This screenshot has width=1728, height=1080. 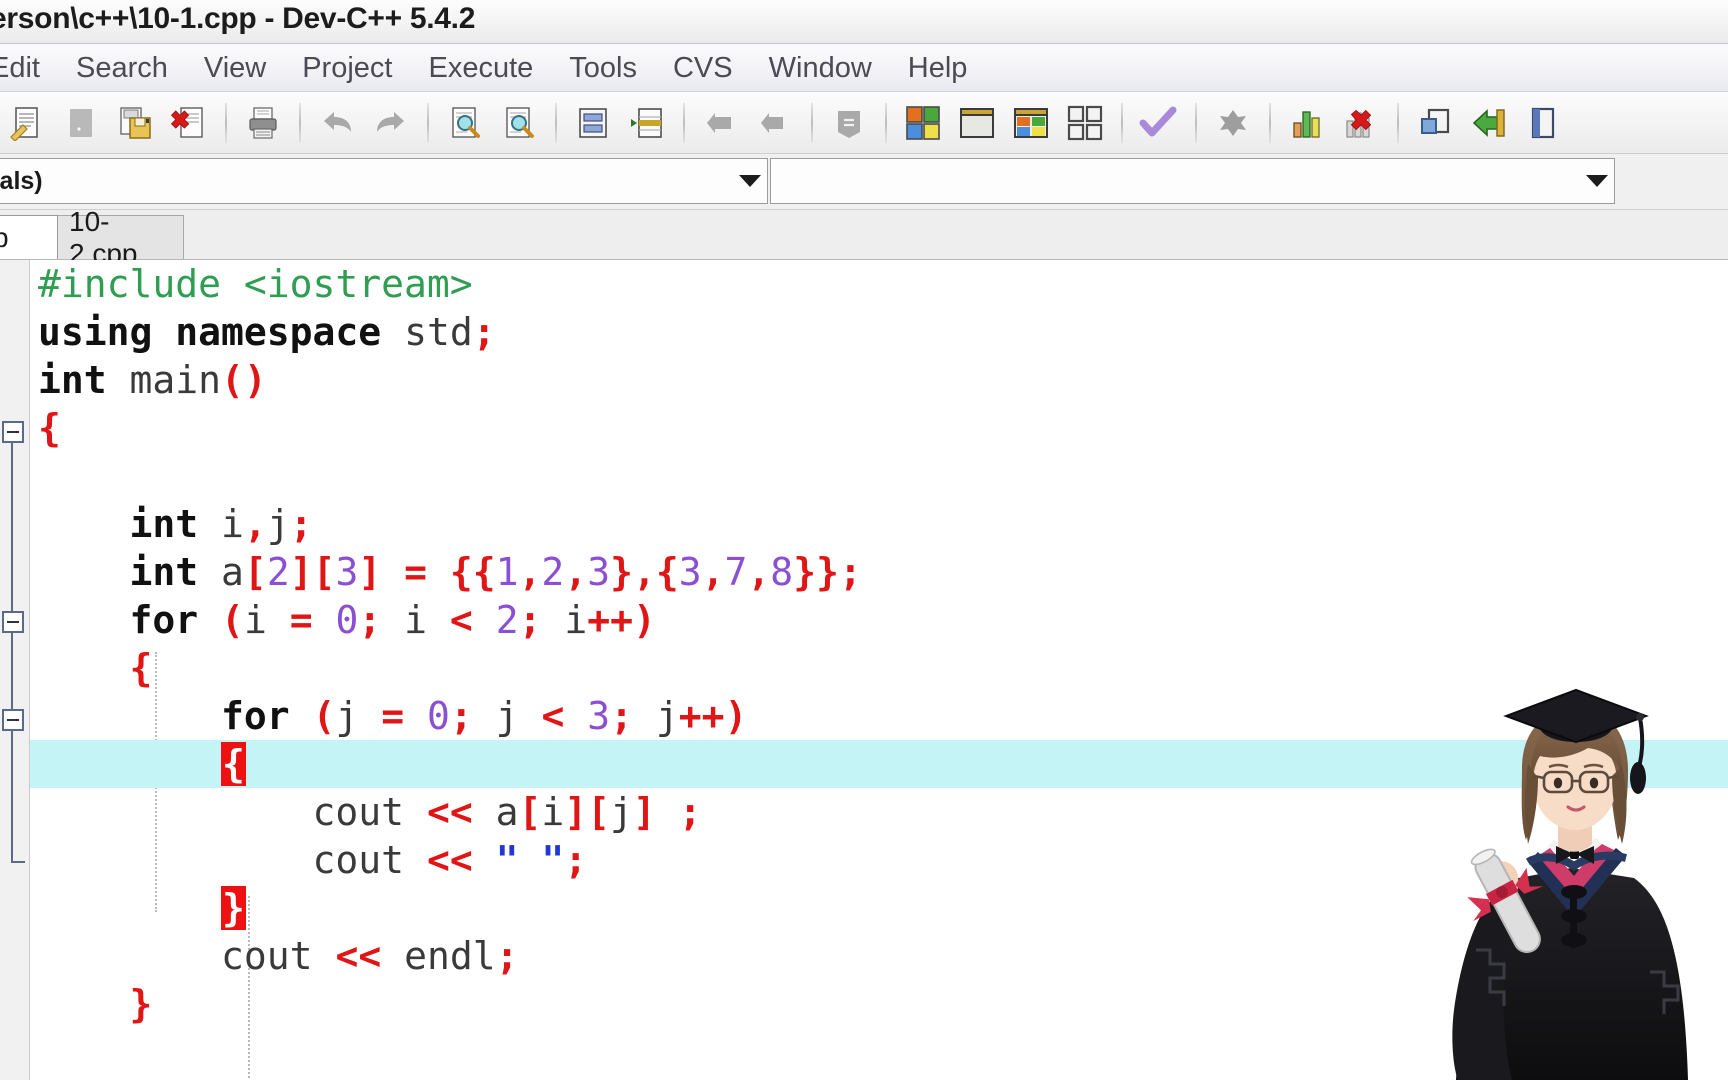 What do you see at coordinates (647, 123) in the screenshot?
I see `insert-icon` at bounding box center [647, 123].